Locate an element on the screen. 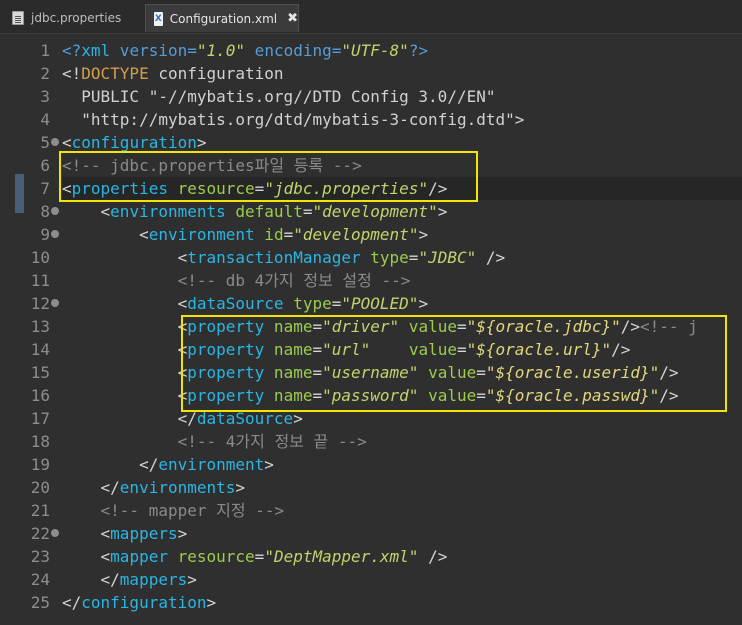  code-token: default is located at coordinates (264, 211).